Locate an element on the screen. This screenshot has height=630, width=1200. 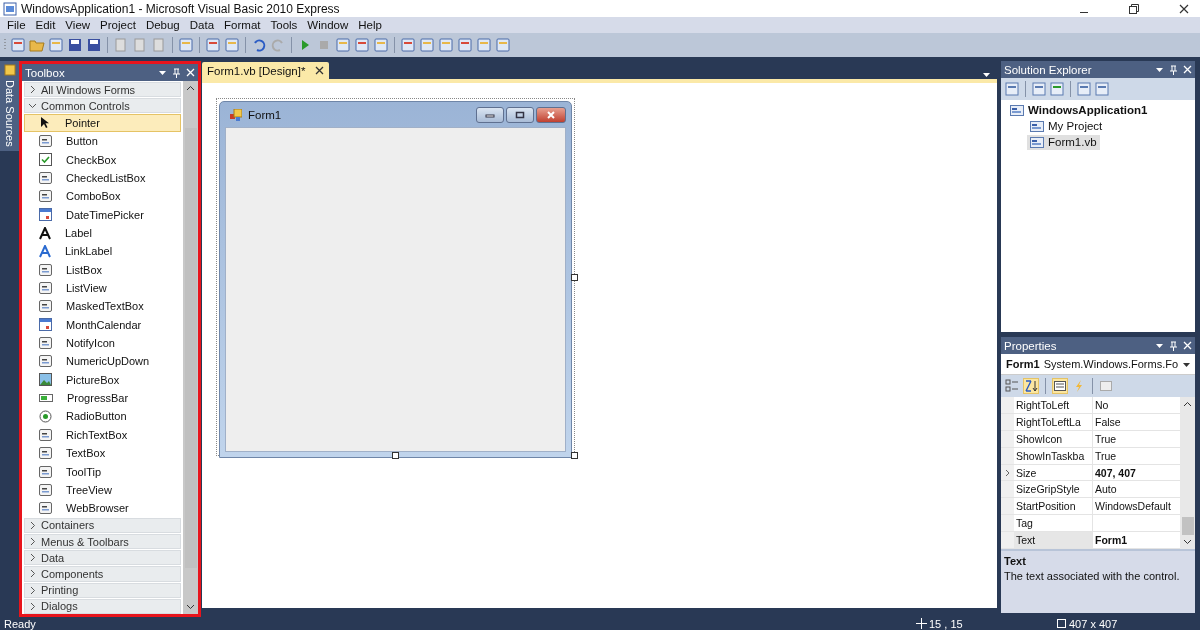
menu-item: Tools is located at coordinates (284, 25).